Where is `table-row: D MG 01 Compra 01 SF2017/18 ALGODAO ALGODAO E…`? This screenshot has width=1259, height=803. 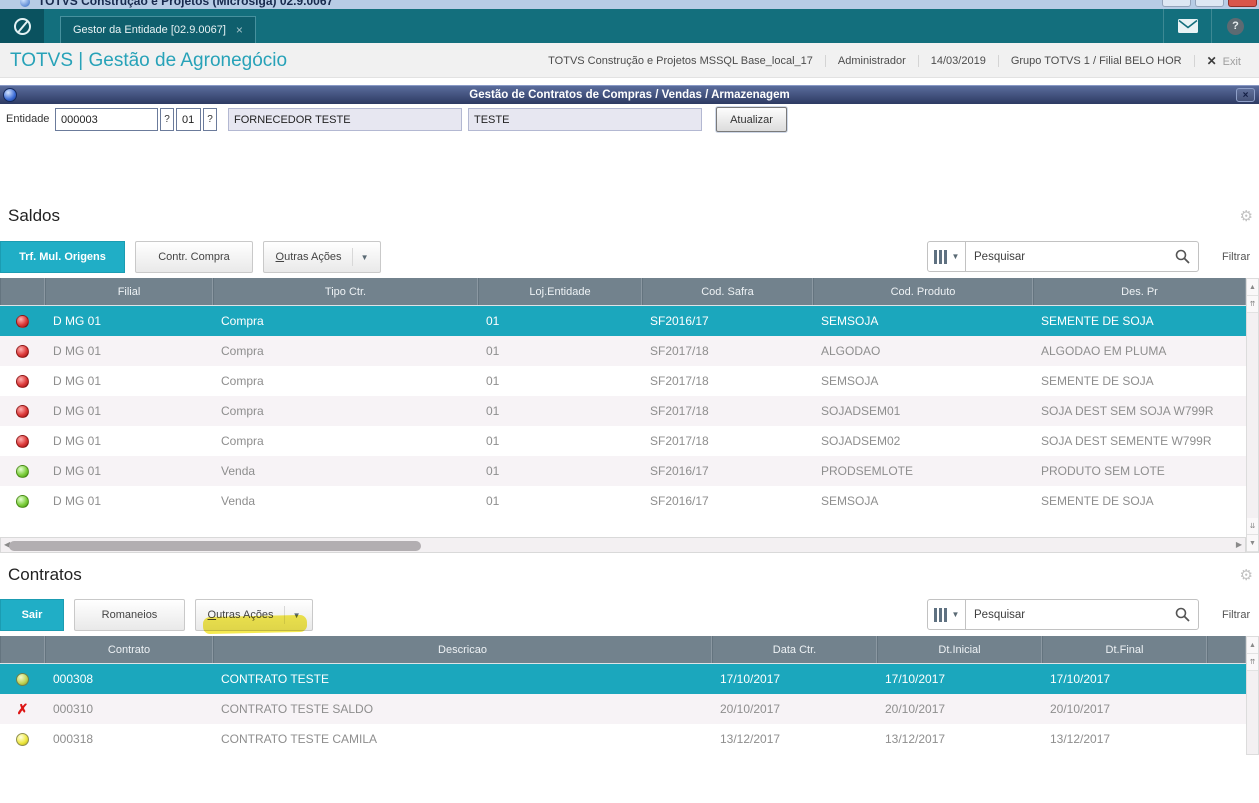 table-row: D MG 01 Compra 01 SF2017/18 ALGODAO ALGODAO E… is located at coordinates (623, 351).